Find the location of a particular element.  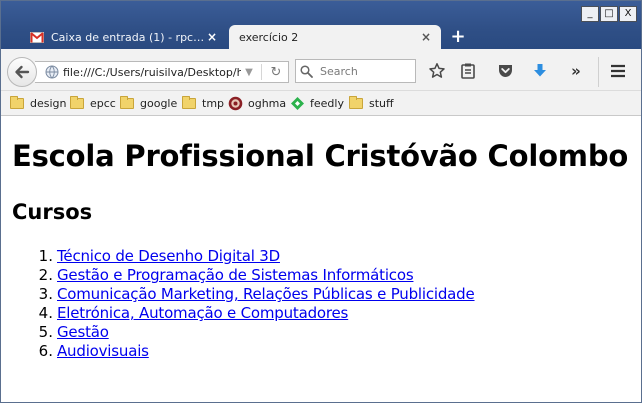

list-number: 6 is located at coordinates (37, 351).